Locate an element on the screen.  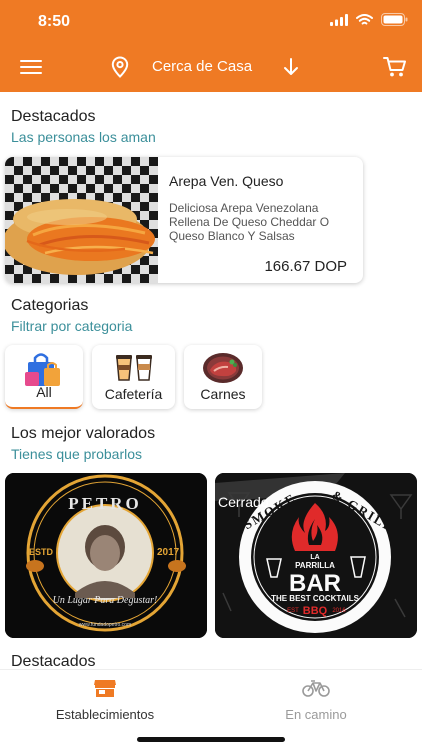
status-time: 8:50 is located at coordinates (54, 21).